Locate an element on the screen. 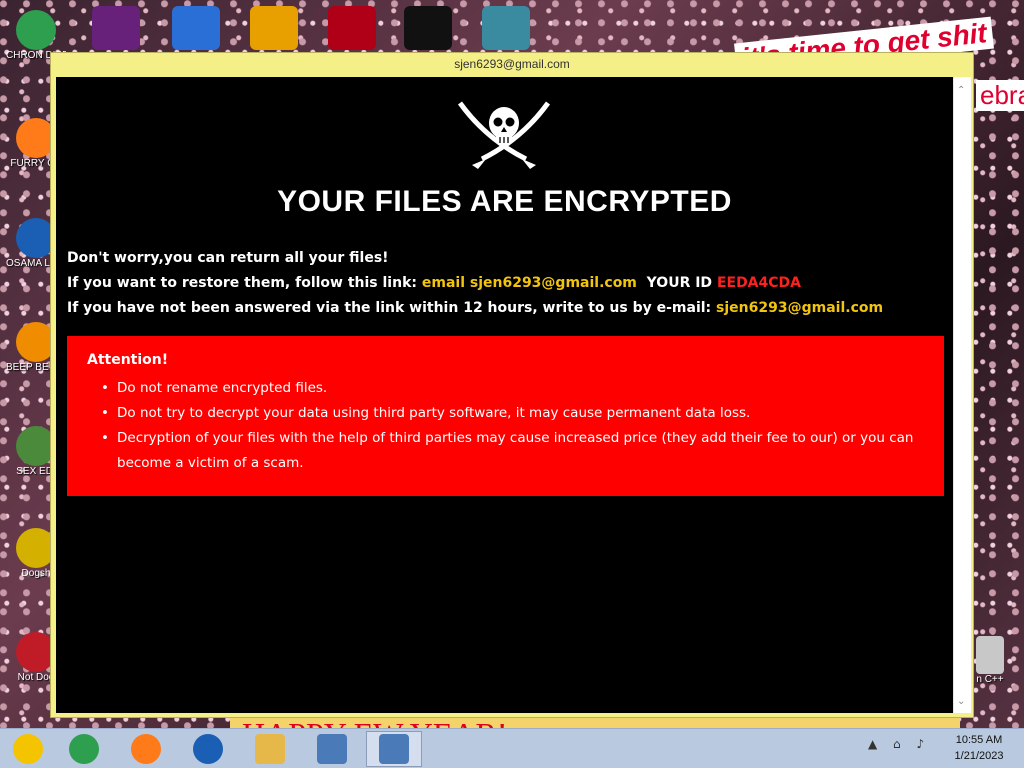 The height and width of the screenshot is (768, 1024). chrome-colored-icon is located at coordinates (28, 749).